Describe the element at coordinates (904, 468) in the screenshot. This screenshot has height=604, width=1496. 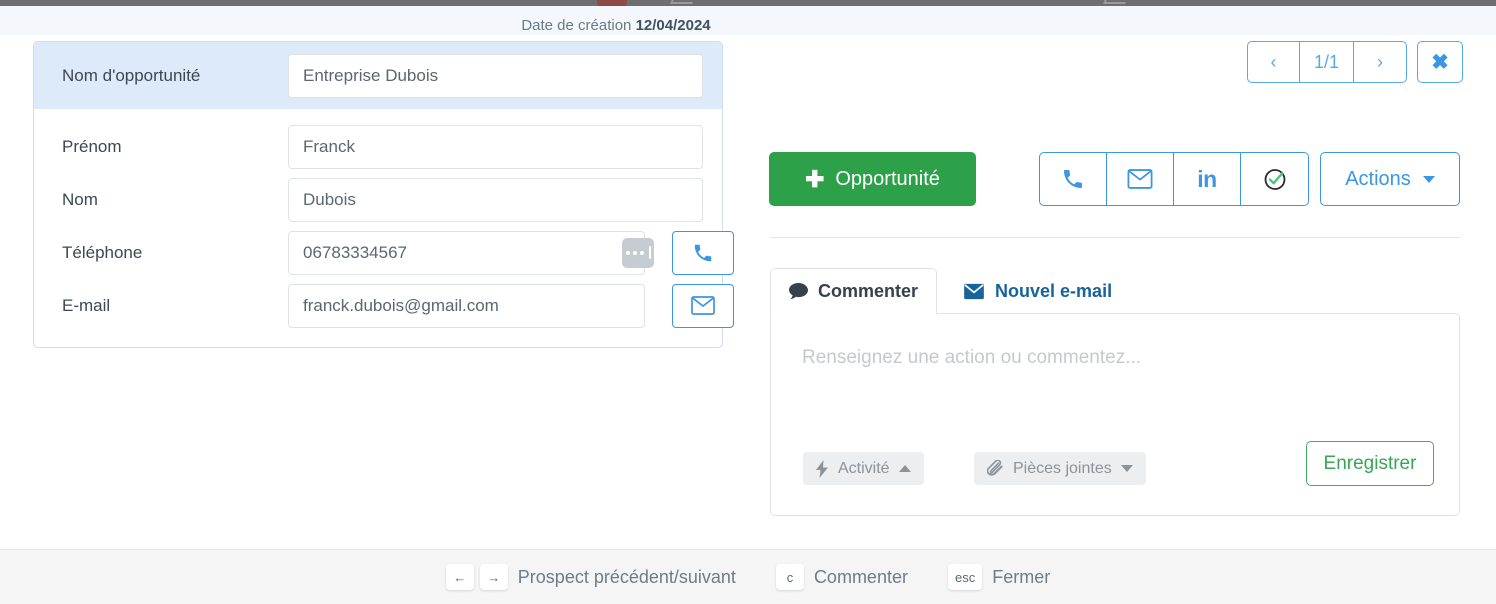
I see `chevron-up-icon` at that location.